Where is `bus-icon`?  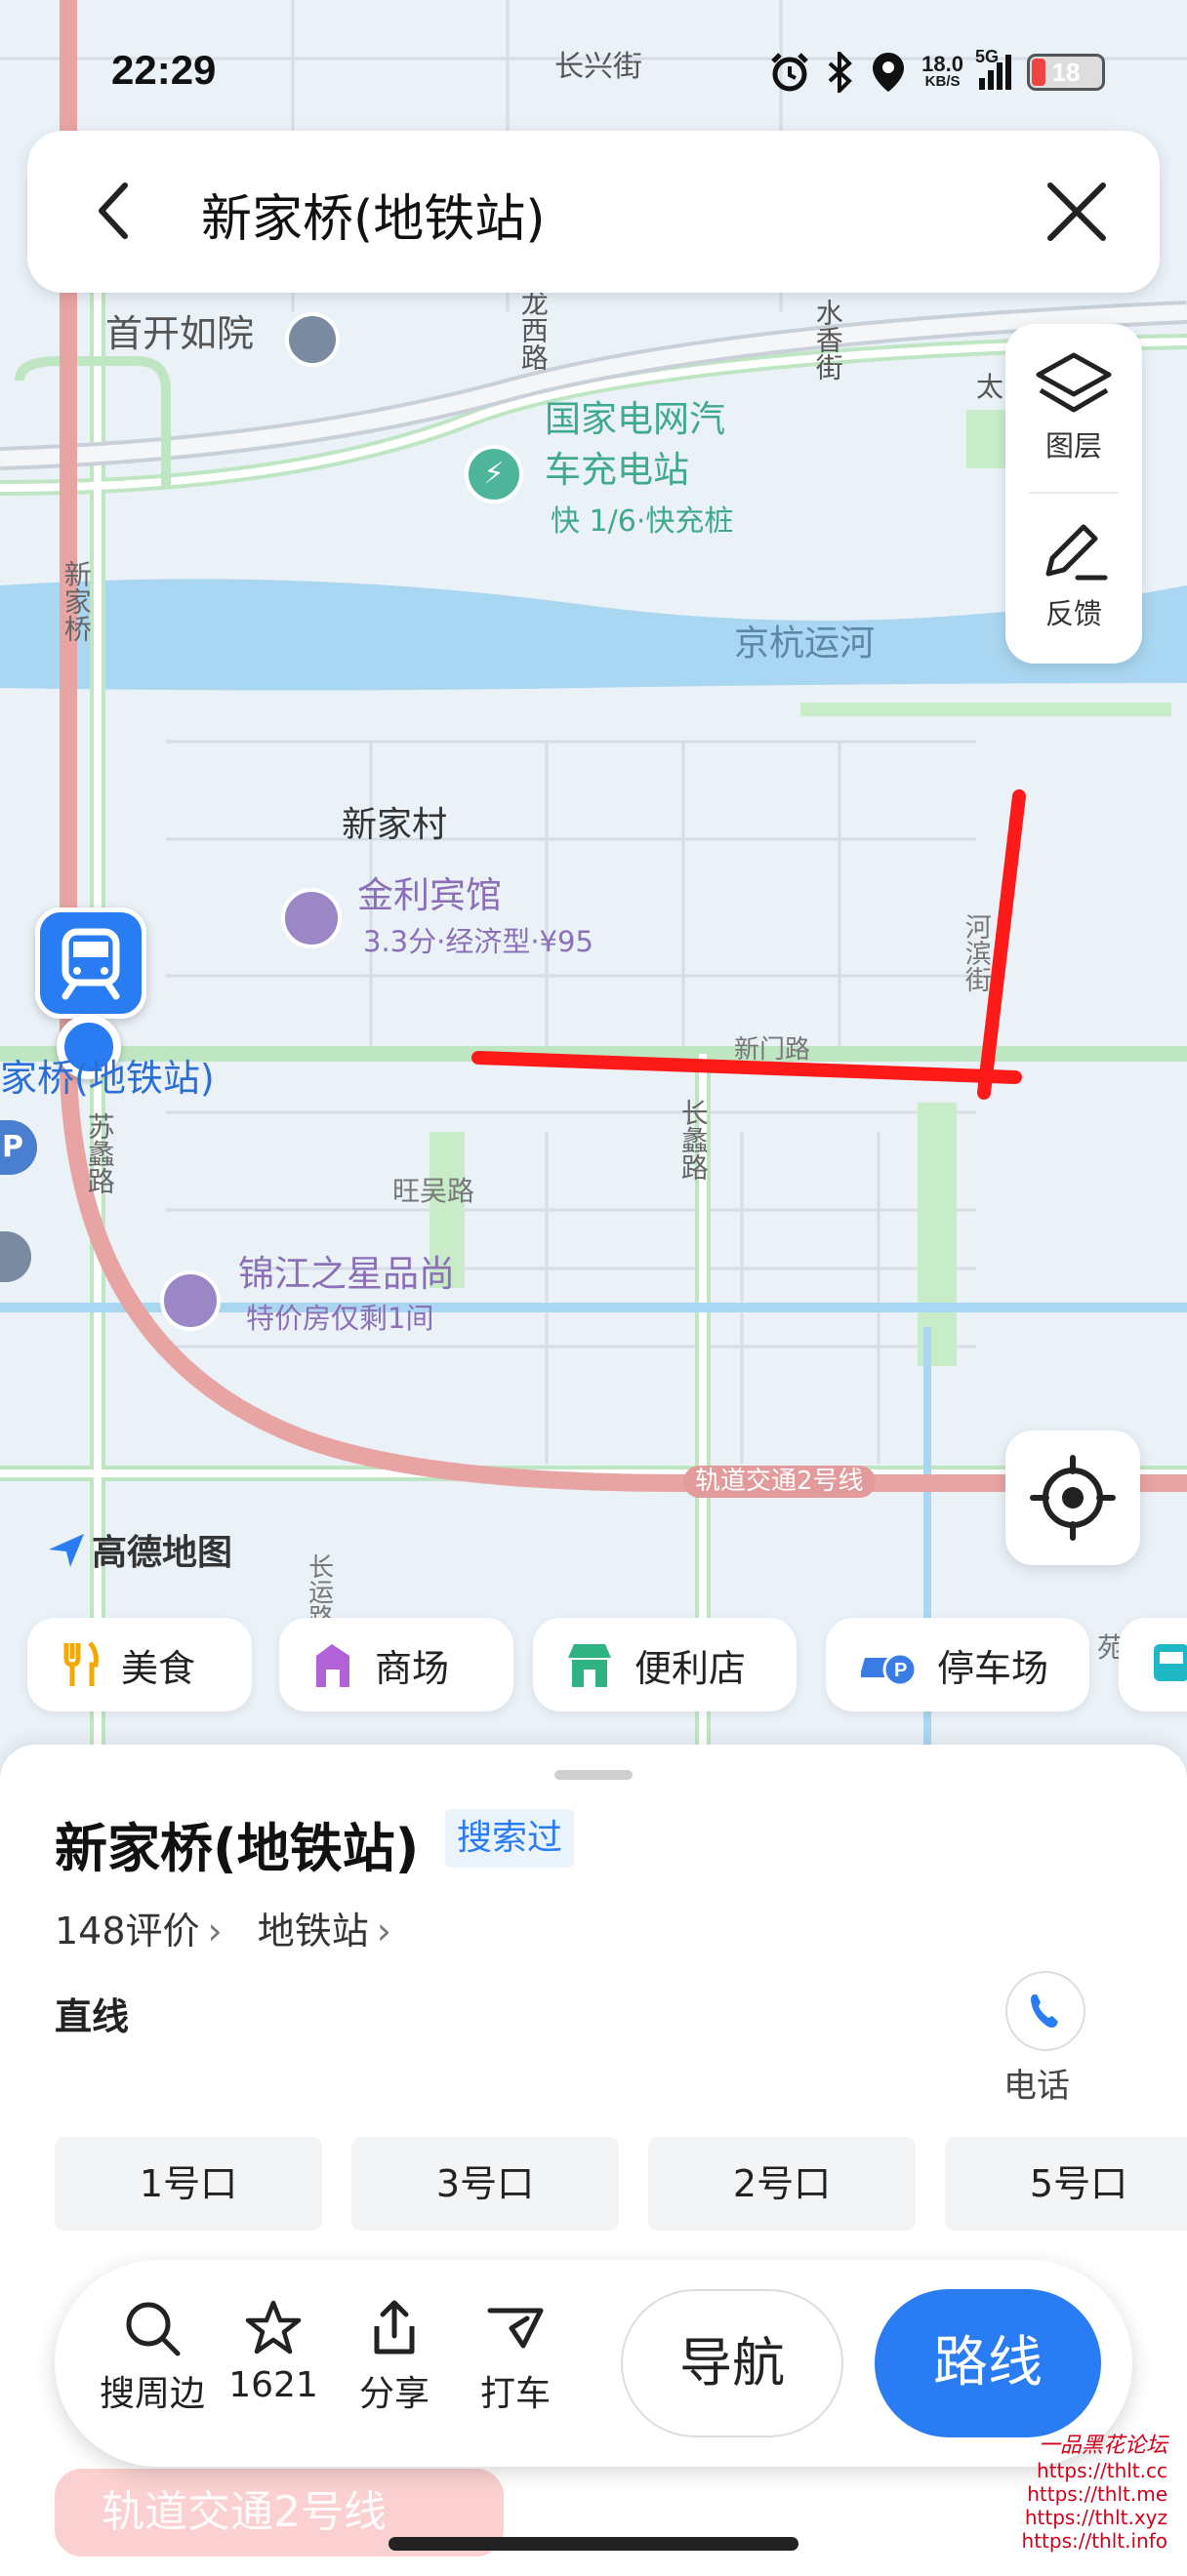
bus-icon is located at coordinates (1170, 1662).